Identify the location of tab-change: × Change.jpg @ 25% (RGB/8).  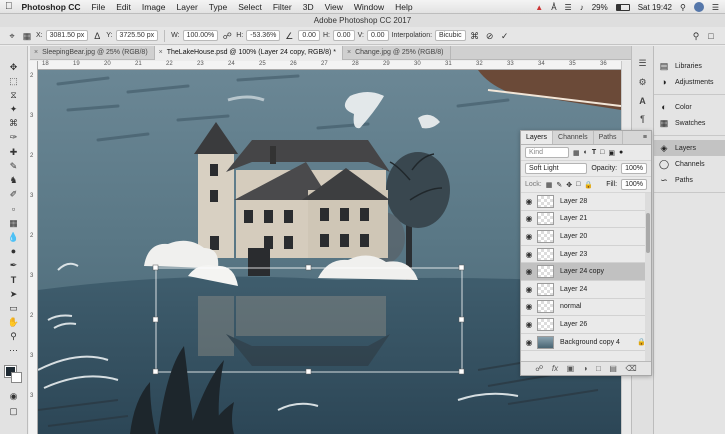
(397, 53).